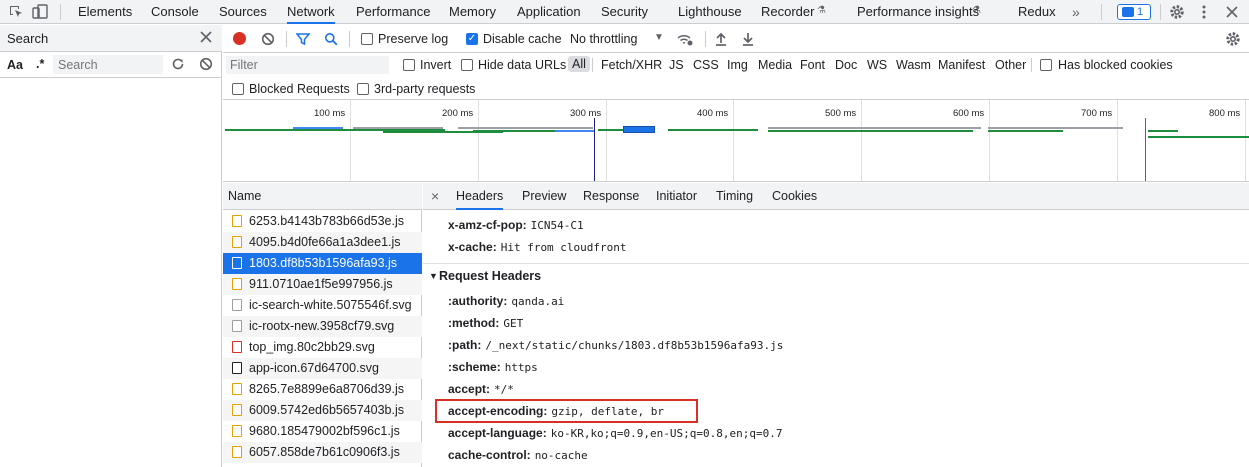  Describe the element at coordinates (239, 38) in the screenshot. I see `record-icon` at that location.